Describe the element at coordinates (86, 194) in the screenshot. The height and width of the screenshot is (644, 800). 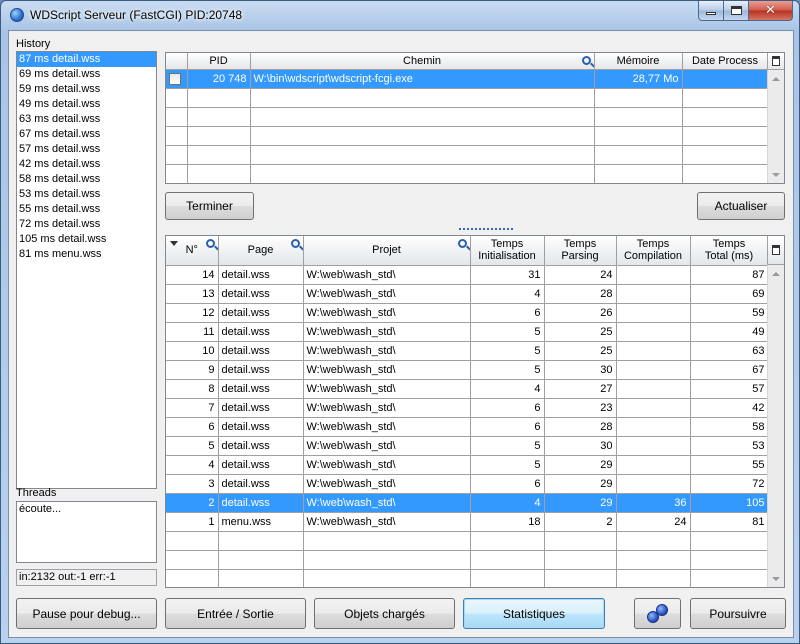
I see `history-item: 53 ms detail.wss` at that location.